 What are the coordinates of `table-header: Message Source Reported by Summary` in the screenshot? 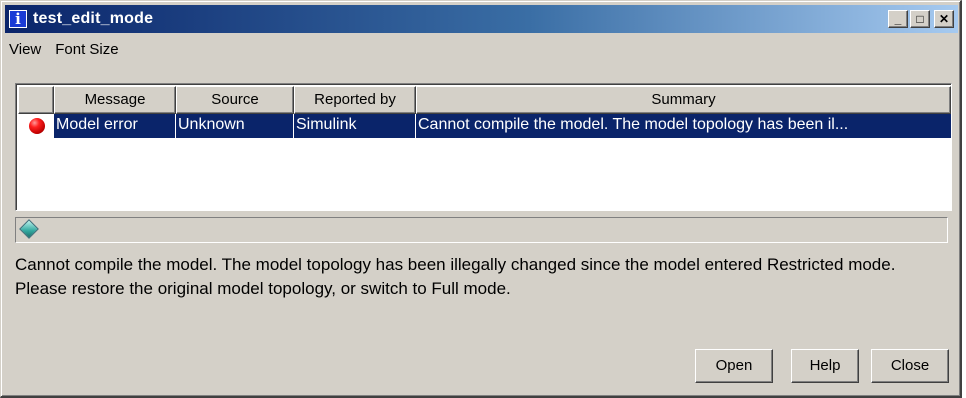 It's located at (484, 100).